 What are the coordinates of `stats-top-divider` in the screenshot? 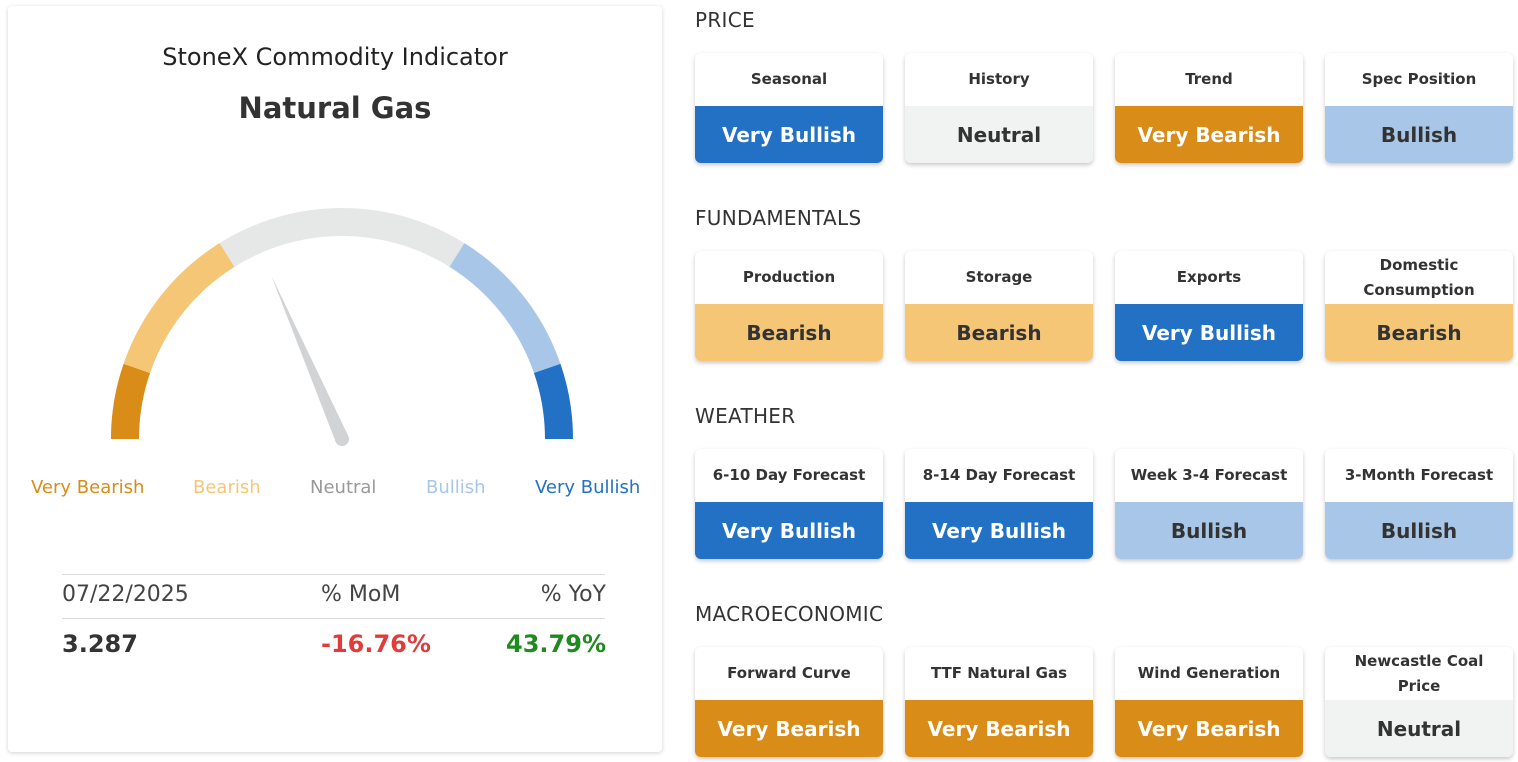 It's located at (333, 574).